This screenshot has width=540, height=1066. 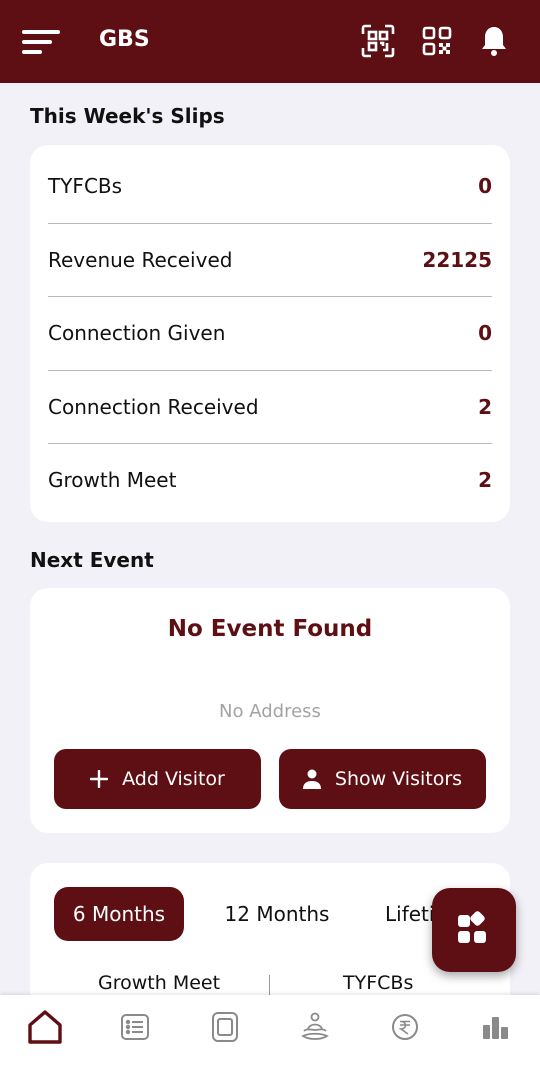 I want to click on event-address: No Address, so click(x=270, y=711).